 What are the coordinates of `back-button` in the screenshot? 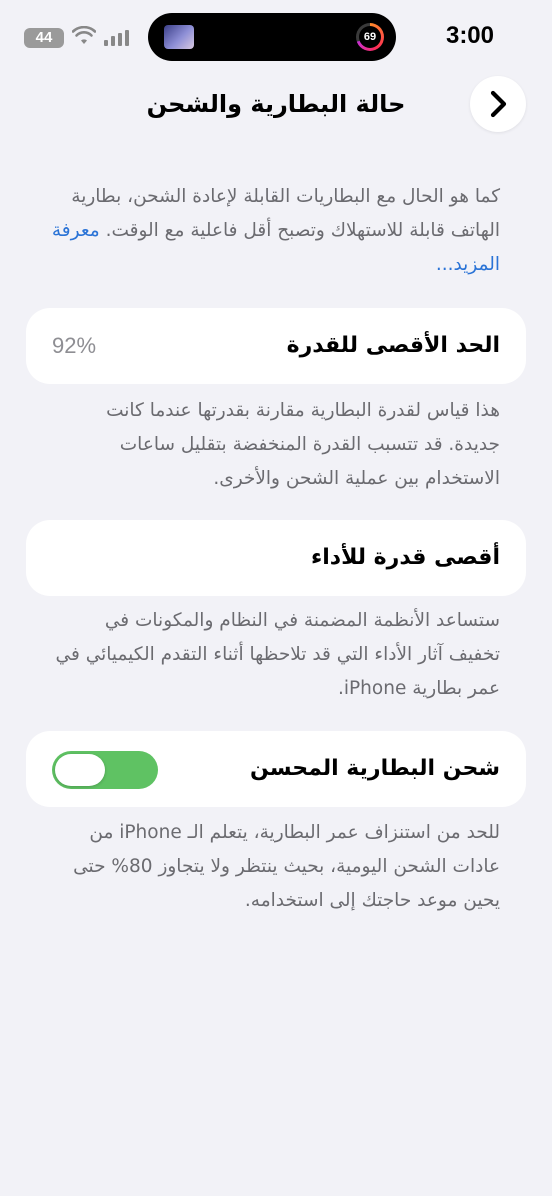 It's located at (498, 104).